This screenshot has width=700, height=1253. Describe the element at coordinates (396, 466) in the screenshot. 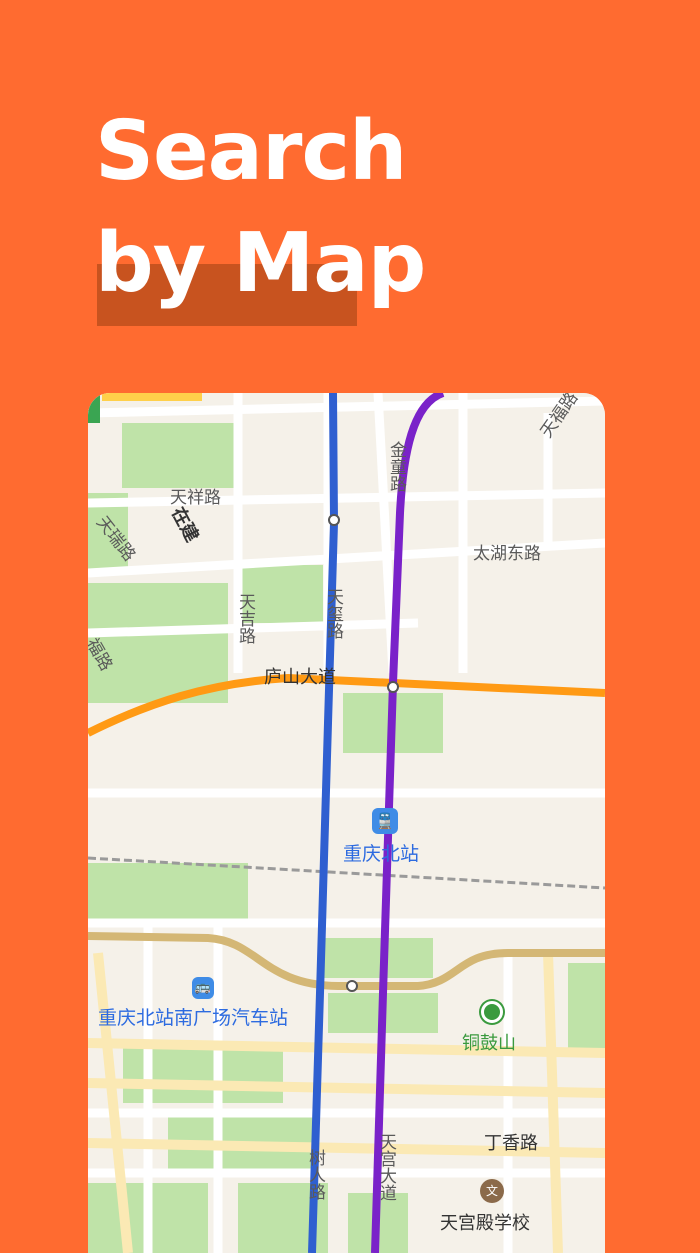

I see `road-jintong: 金童路` at that location.